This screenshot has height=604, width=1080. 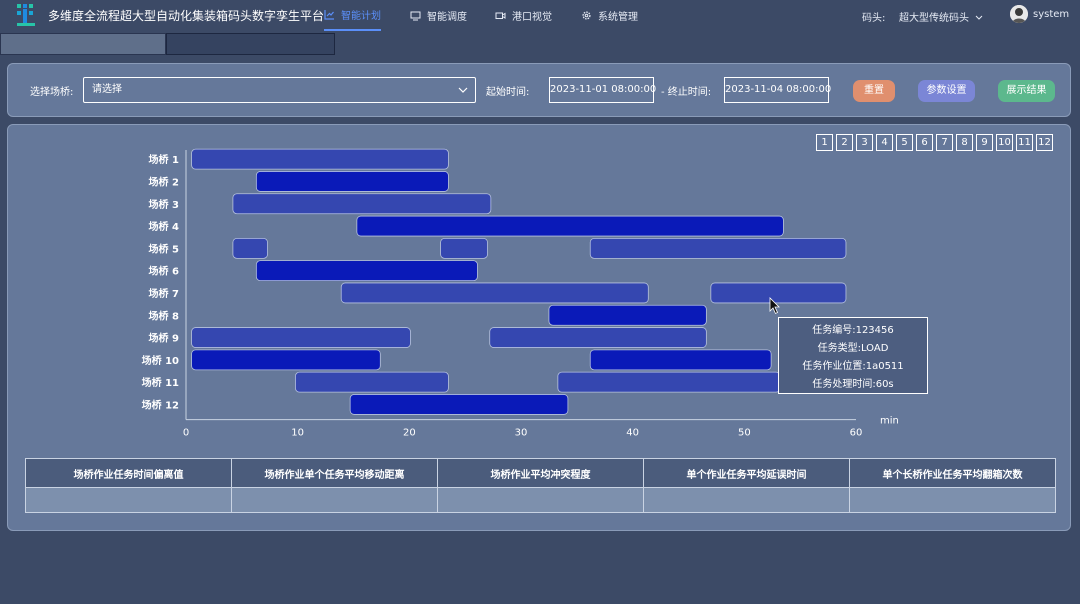 What do you see at coordinates (853, 330) in the screenshot?
I see `tooltip-task-id: 任务编号:123456` at bounding box center [853, 330].